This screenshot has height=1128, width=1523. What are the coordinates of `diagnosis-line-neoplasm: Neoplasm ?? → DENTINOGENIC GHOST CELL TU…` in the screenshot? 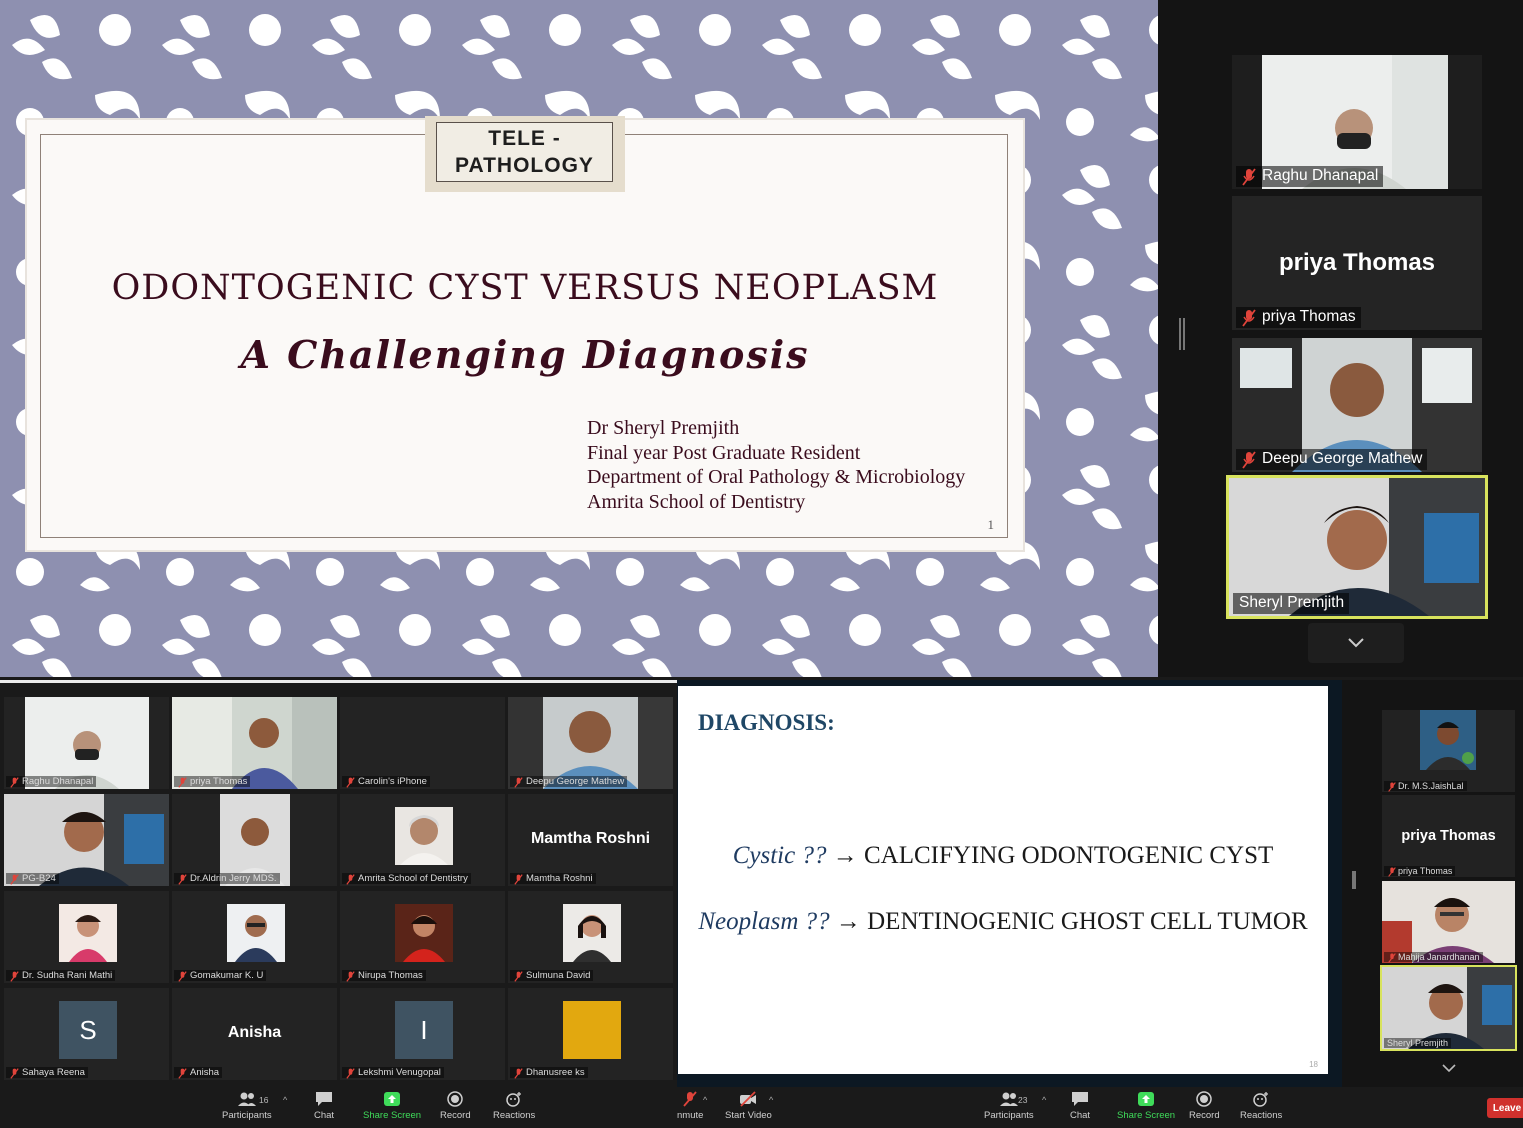 It's located at (1003, 922).